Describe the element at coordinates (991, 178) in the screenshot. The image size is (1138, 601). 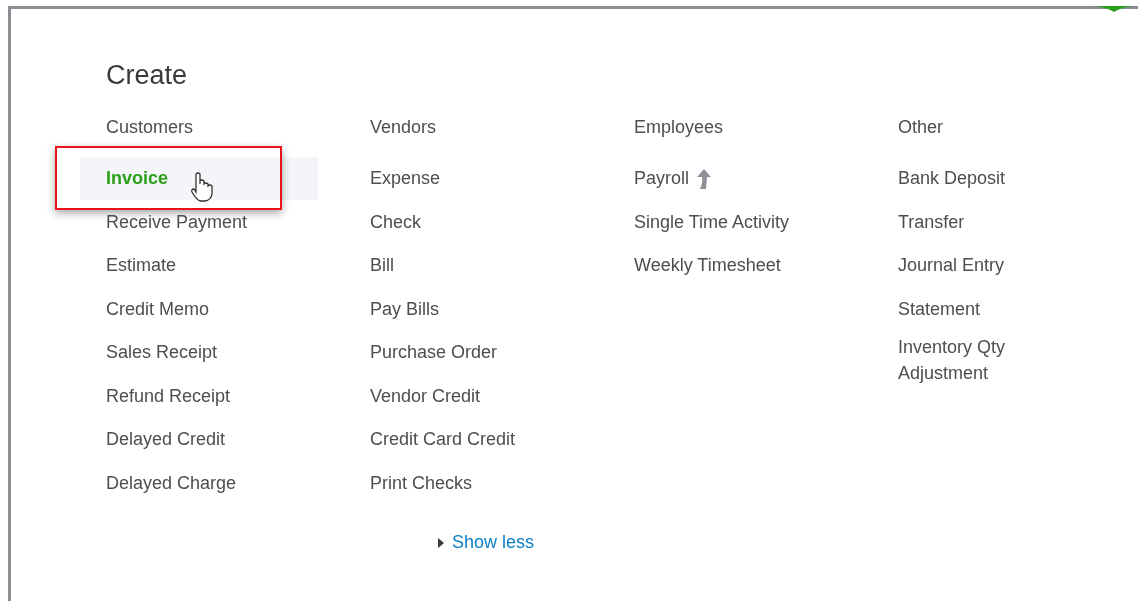
I see `menu-link: Bank Deposit` at that location.